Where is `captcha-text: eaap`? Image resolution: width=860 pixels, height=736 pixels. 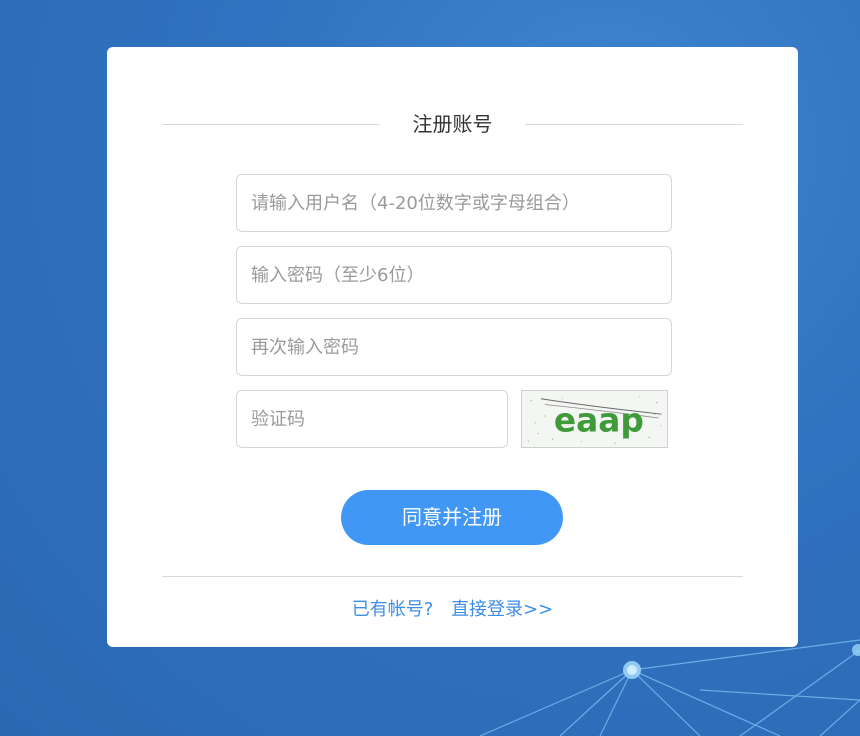 captcha-text: eaap is located at coordinates (599, 421).